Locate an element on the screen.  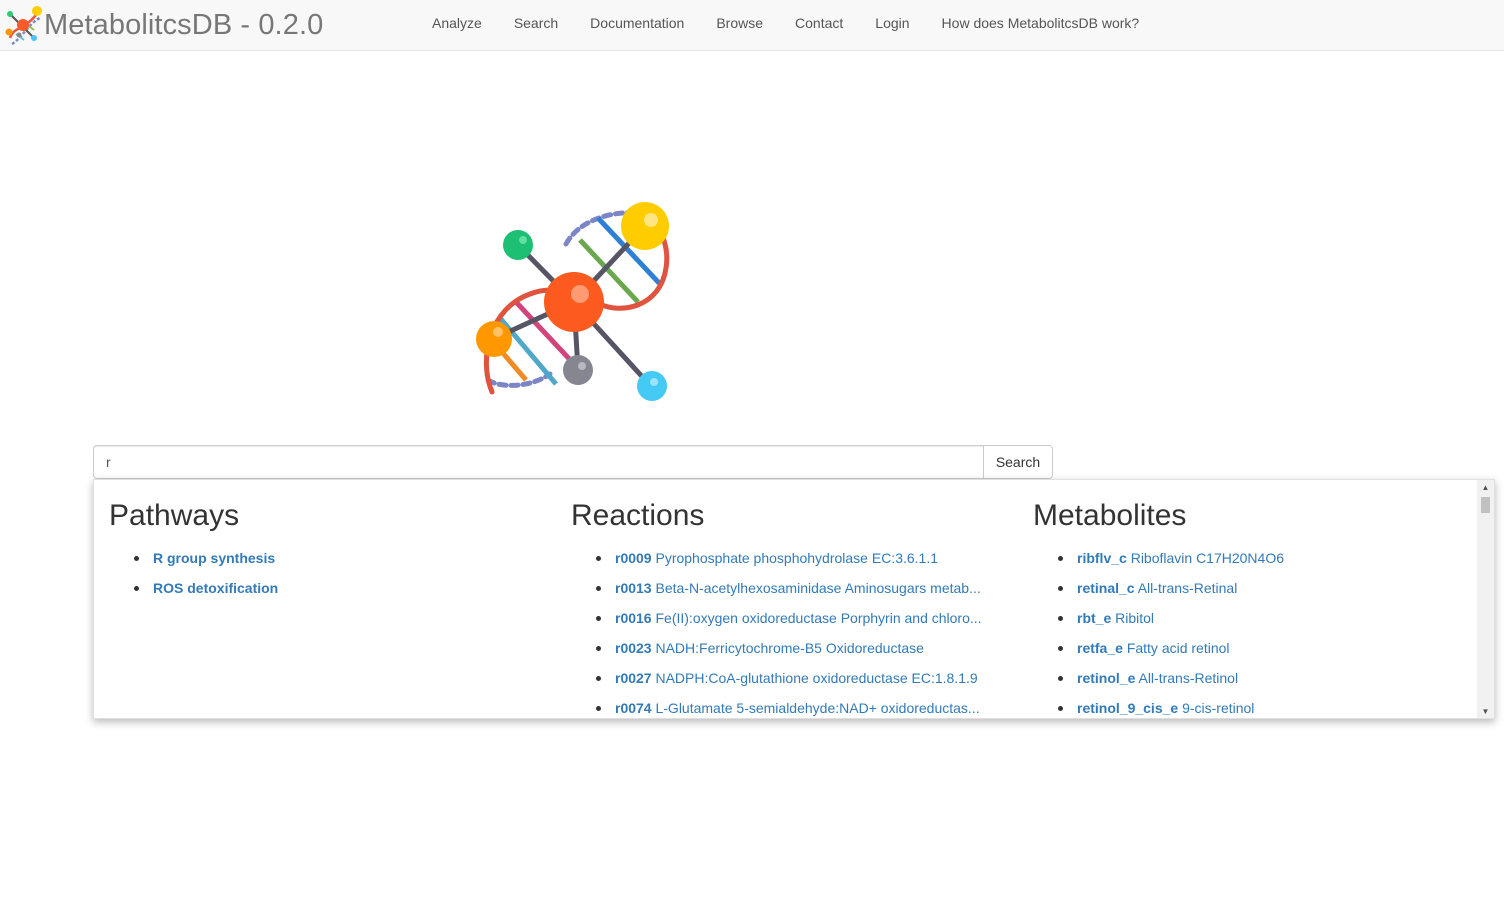
dna-molecule-logo-icon is located at coordinates (23, 26).